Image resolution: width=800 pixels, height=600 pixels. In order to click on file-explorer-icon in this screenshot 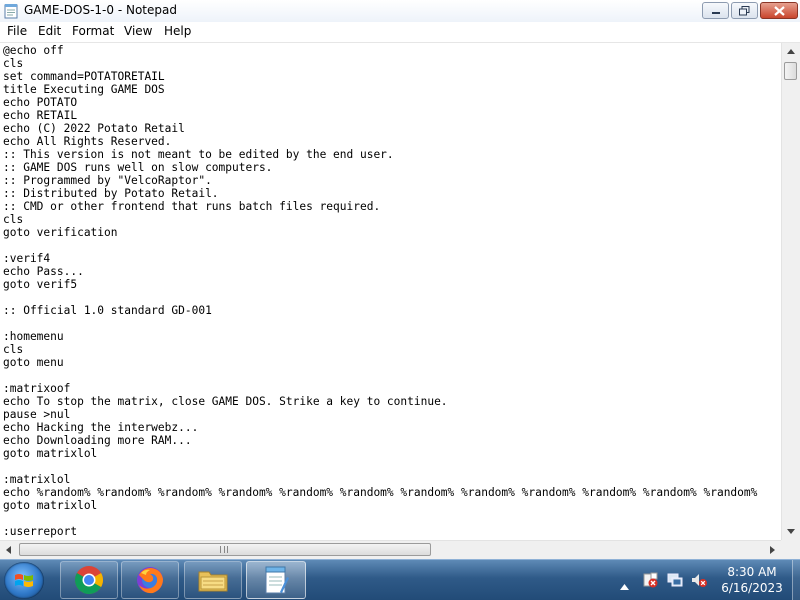, I will do `click(213, 581)`.